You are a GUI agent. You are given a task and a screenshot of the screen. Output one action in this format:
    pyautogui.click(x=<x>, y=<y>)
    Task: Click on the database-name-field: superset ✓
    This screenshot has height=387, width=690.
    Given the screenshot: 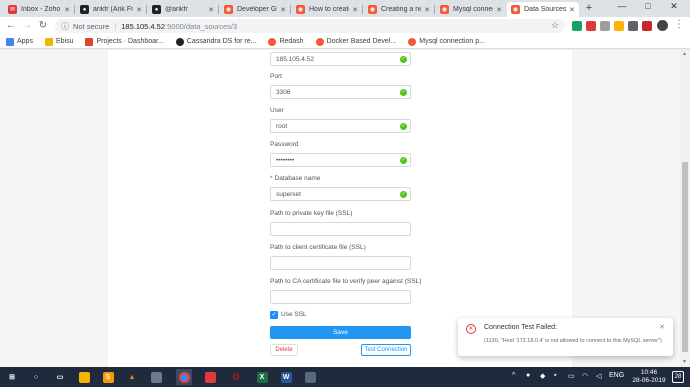 What is the action you would take?
    pyautogui.click(x=340, y=194)
    